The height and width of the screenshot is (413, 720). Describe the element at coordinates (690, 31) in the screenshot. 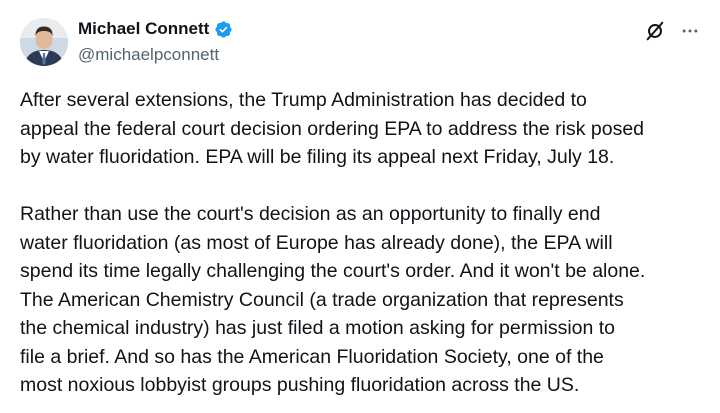

I see `more-options-icon` at that location.